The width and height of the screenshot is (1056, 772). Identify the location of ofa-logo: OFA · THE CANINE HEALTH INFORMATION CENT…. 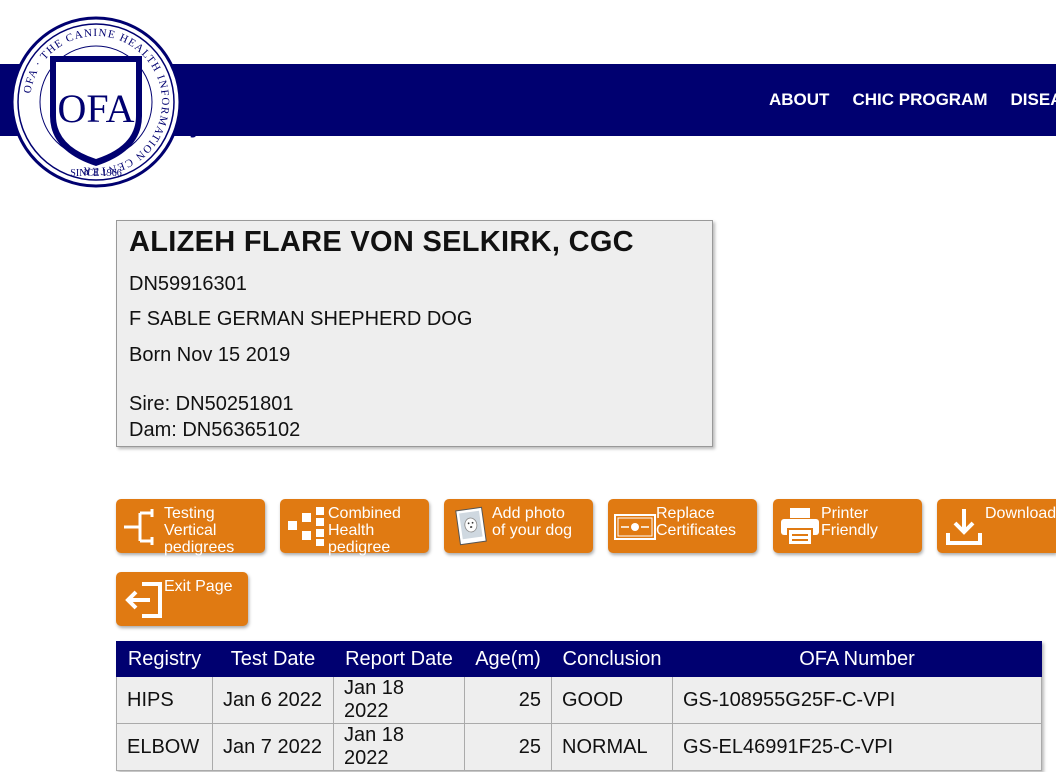
(96, 102).